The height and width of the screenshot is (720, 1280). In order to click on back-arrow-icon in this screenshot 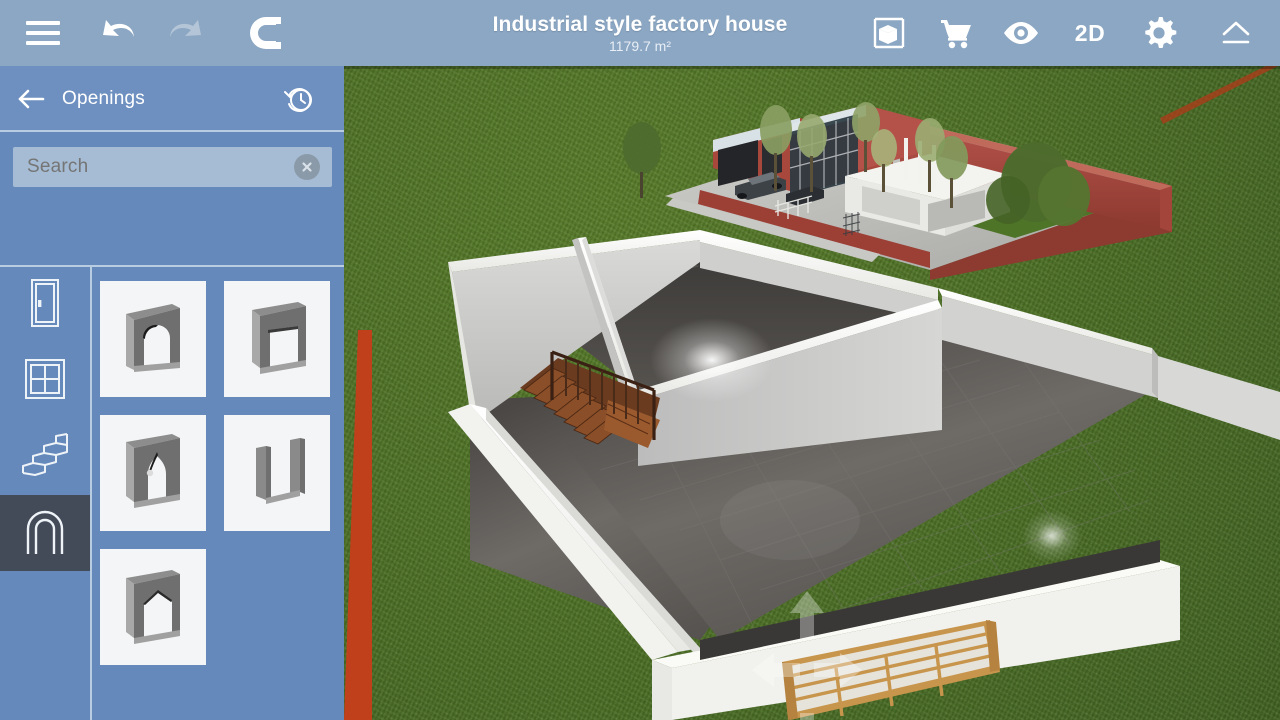, I will do `click(31, 99)`.